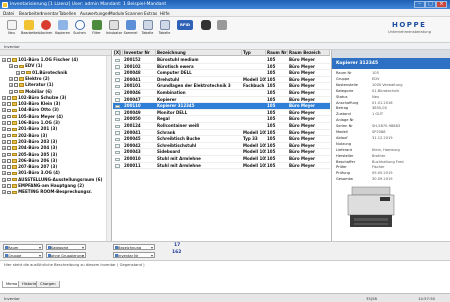  Describe the element at coordinates (221, 67) in the screenshot. I see `table-row: 200102 Bürotisch ewera 105 Büro Meyer` at that location.